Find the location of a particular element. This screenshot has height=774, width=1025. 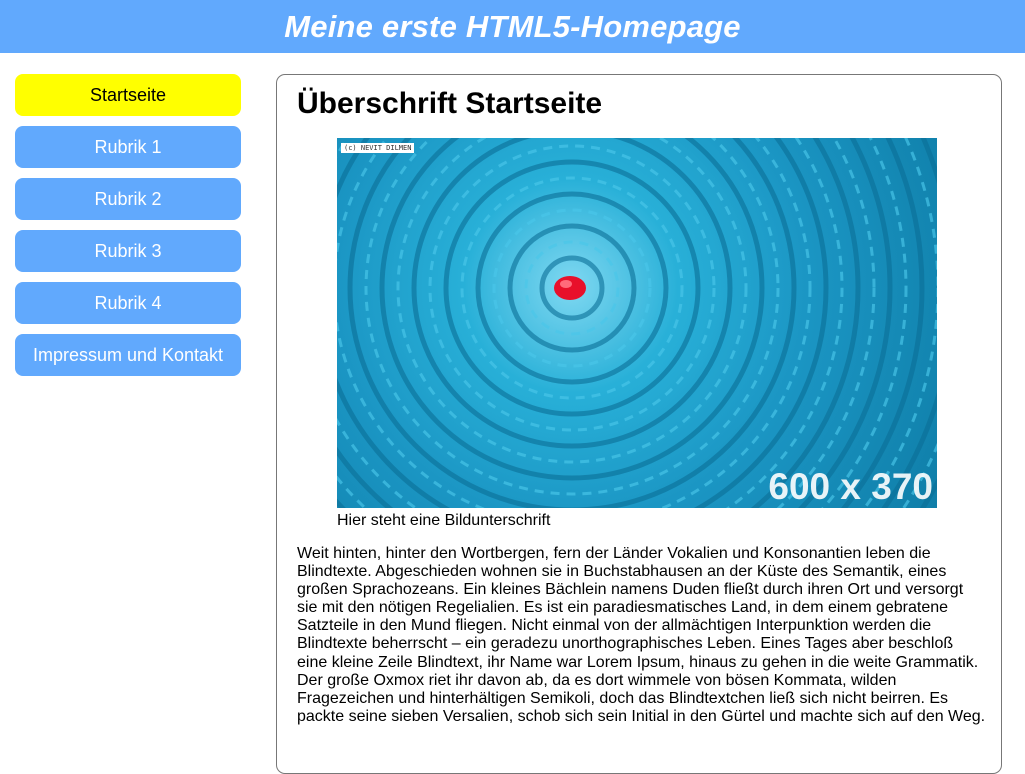

rope-core is located at coordinates (570, 288).